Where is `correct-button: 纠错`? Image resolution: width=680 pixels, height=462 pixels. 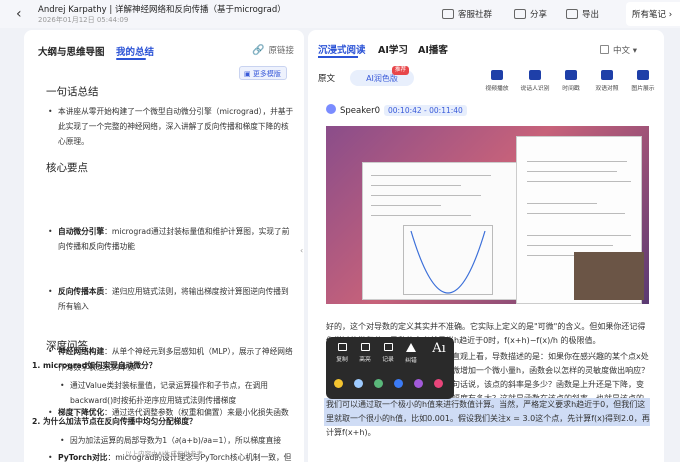 correct-button: 纠错 is located at coordinates (411, 353).